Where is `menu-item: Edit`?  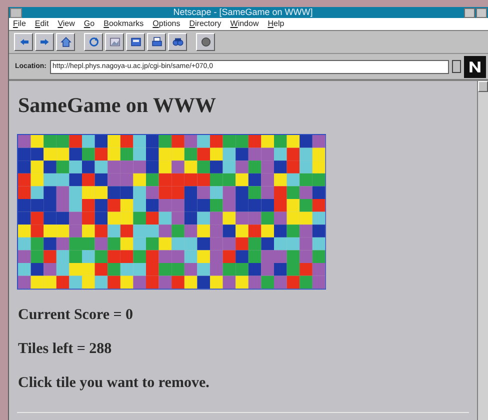
menu-item: Edit is located at coordinates (41, 24).